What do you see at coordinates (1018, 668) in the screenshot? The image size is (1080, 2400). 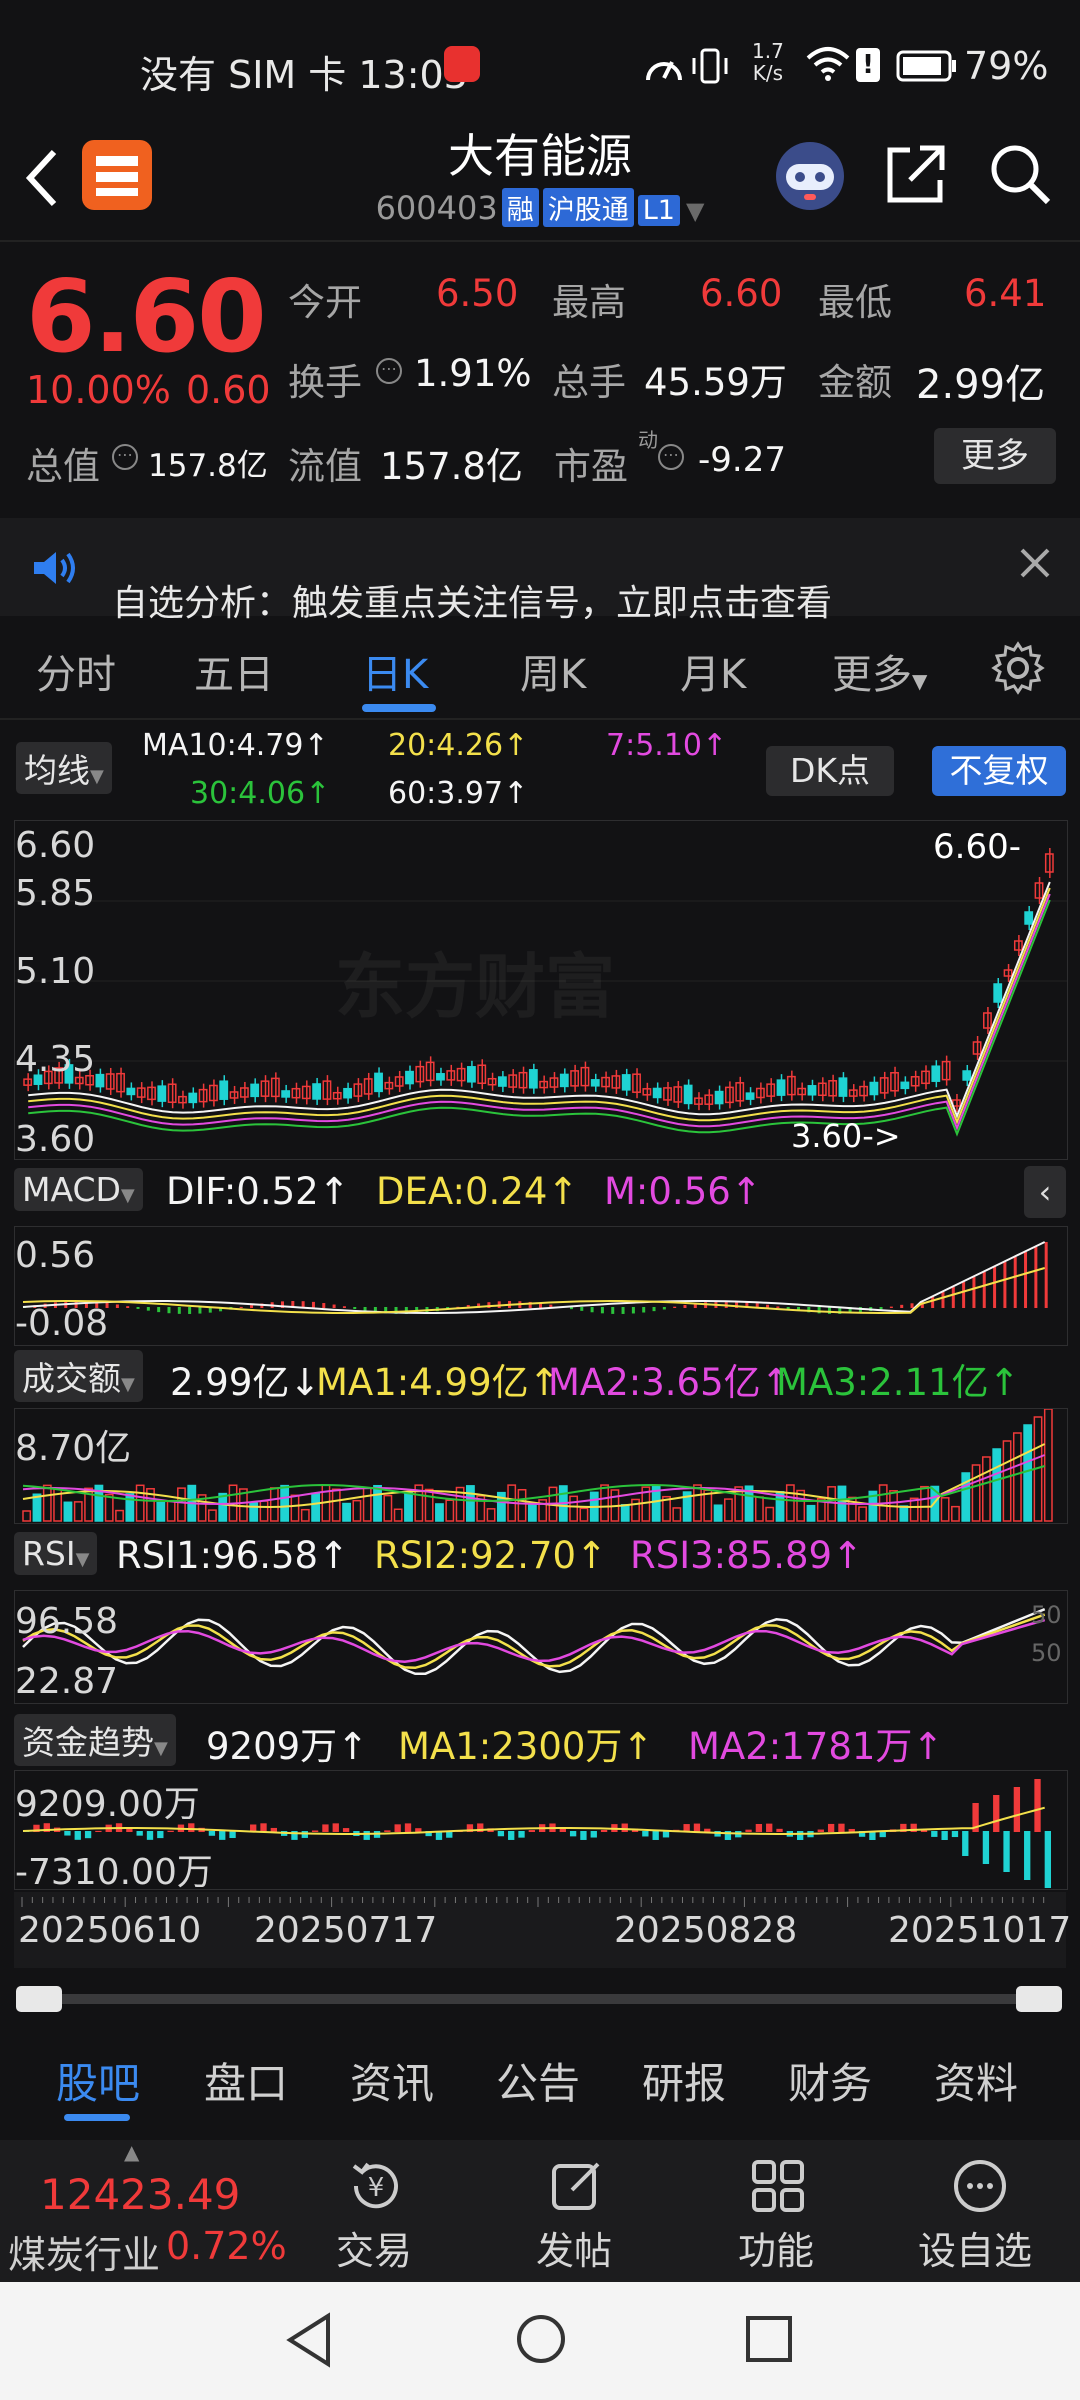 I see `settings-gear-icon` at bounding box center [1018, 668].